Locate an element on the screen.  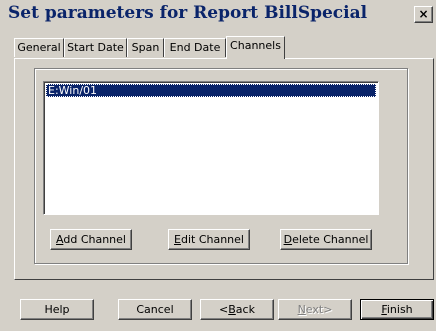
edit-channel-button: Edit Channel is located at coordinates (209, 239).